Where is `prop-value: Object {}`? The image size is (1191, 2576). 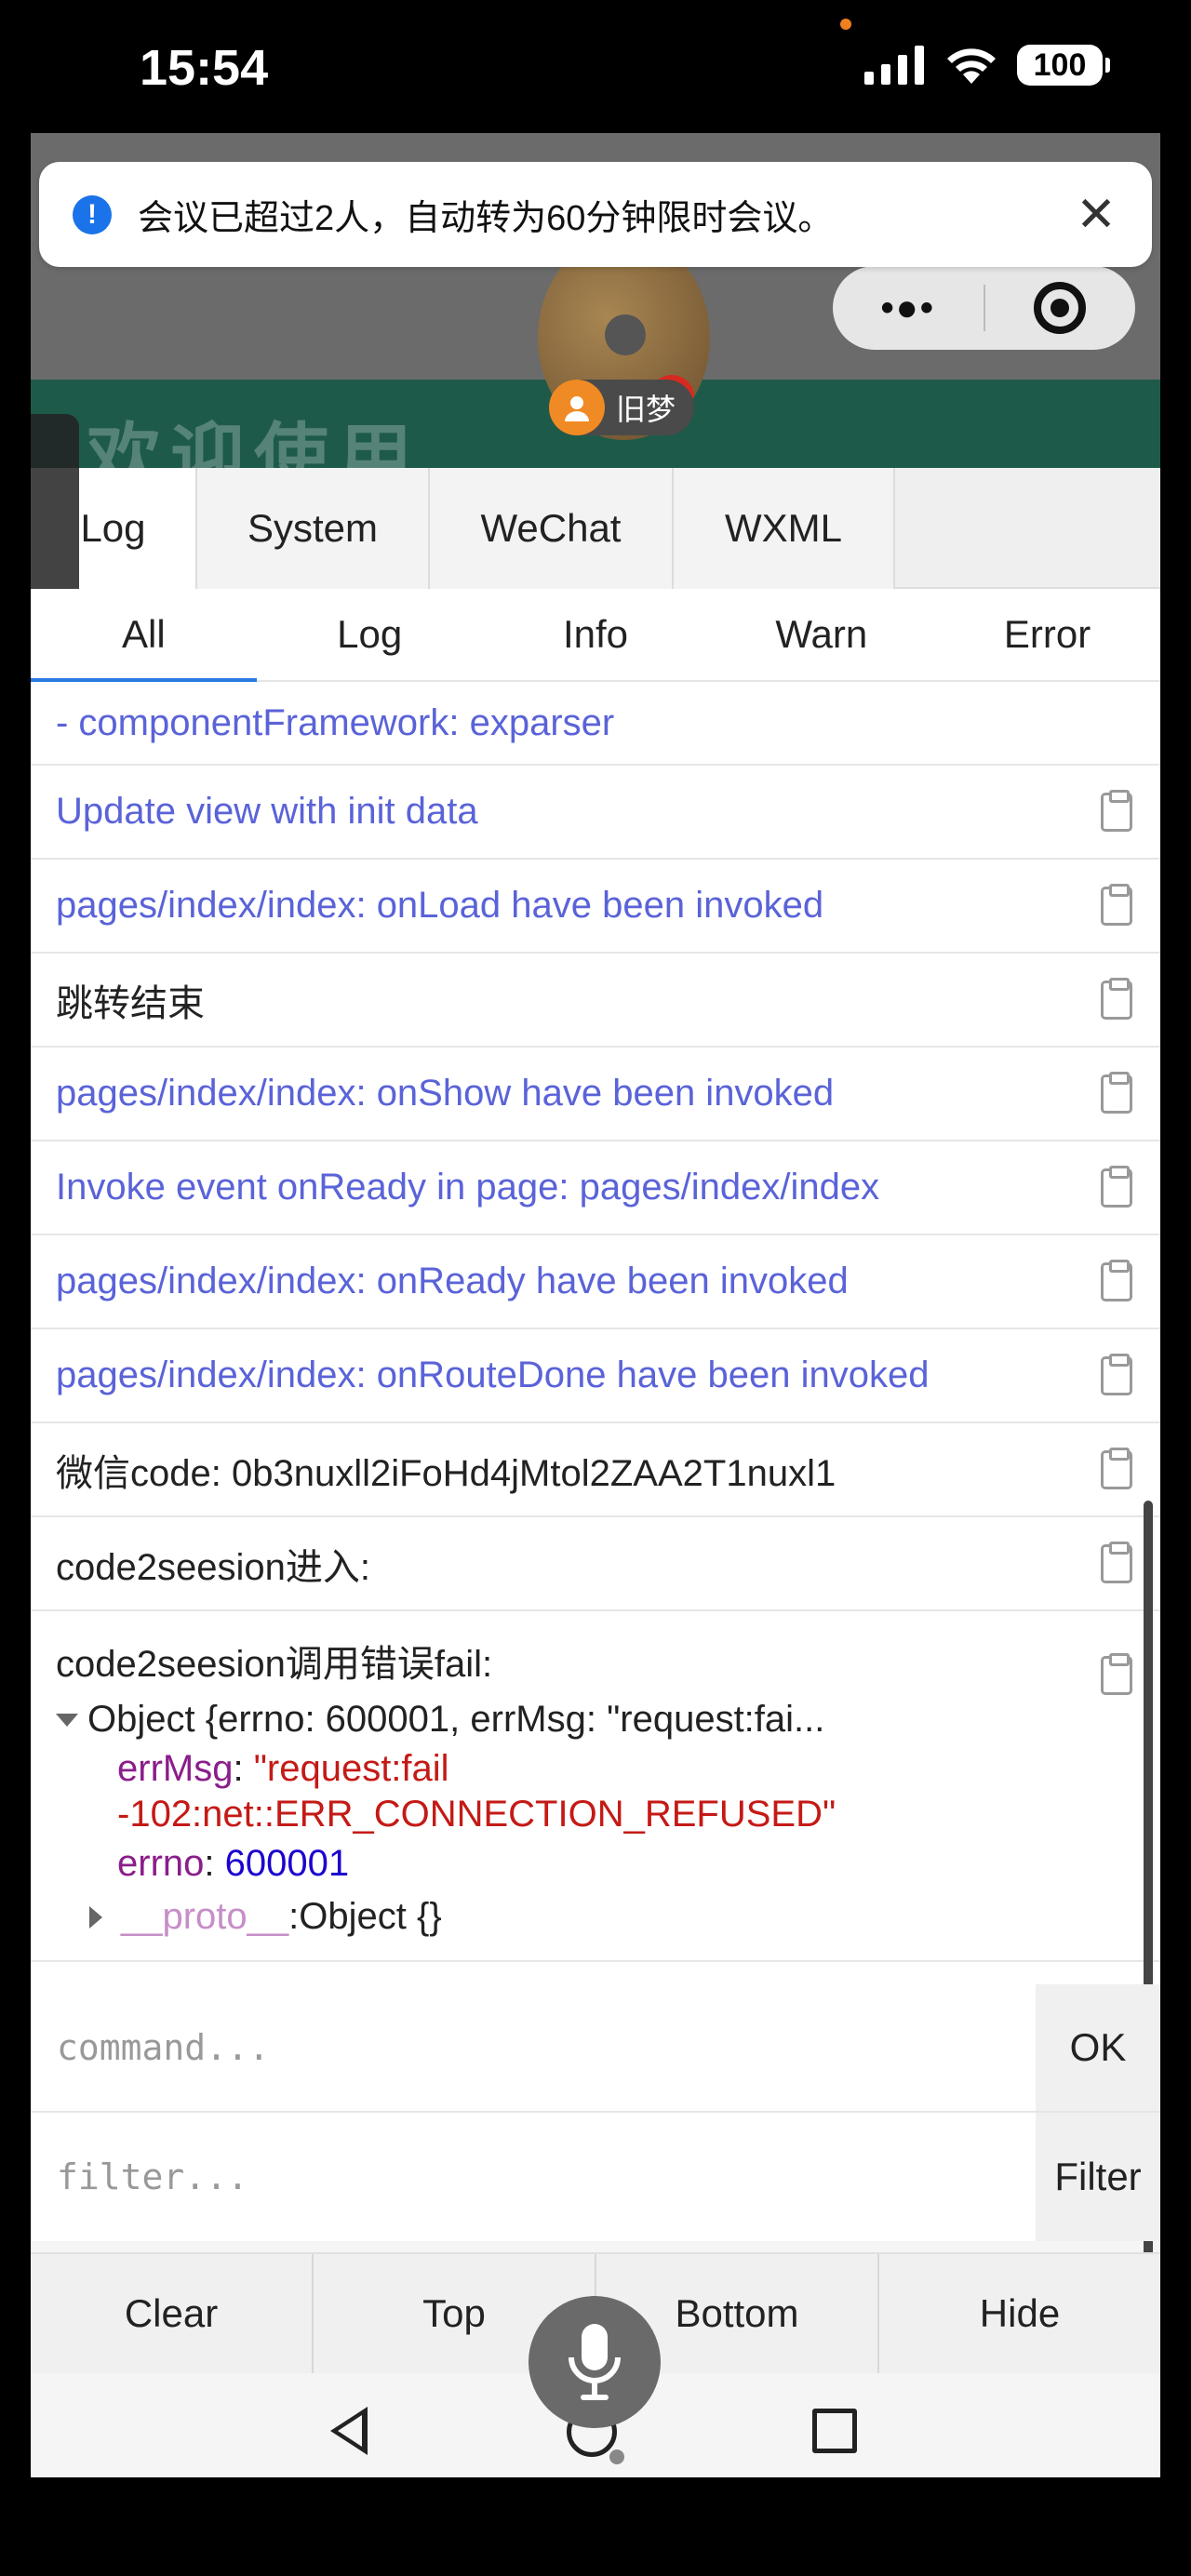
prop-value: Object {} is located at coordinates (370, 1916).